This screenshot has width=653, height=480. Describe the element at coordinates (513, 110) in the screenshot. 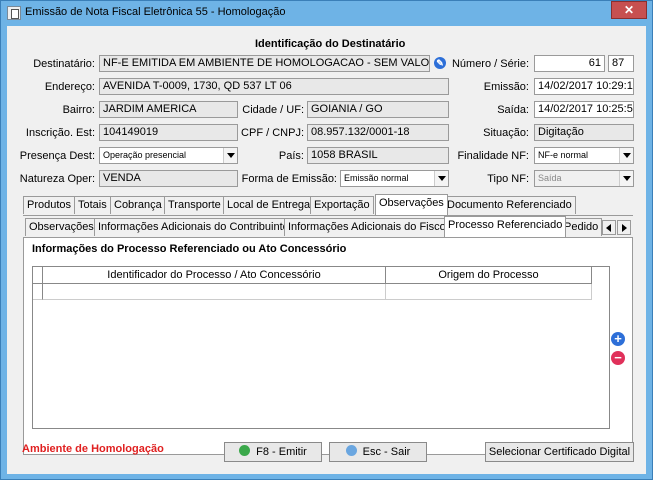

I see `saida-label: Saída:` at that location.